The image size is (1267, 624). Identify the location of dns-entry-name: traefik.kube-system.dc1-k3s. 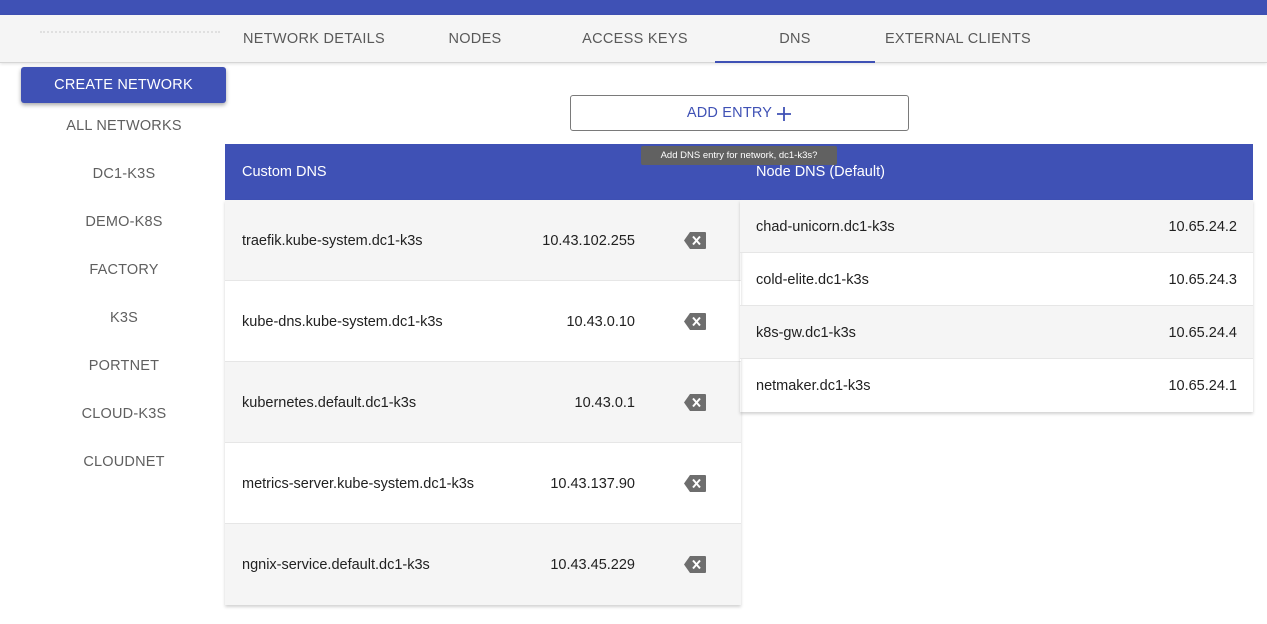
(332, 240).